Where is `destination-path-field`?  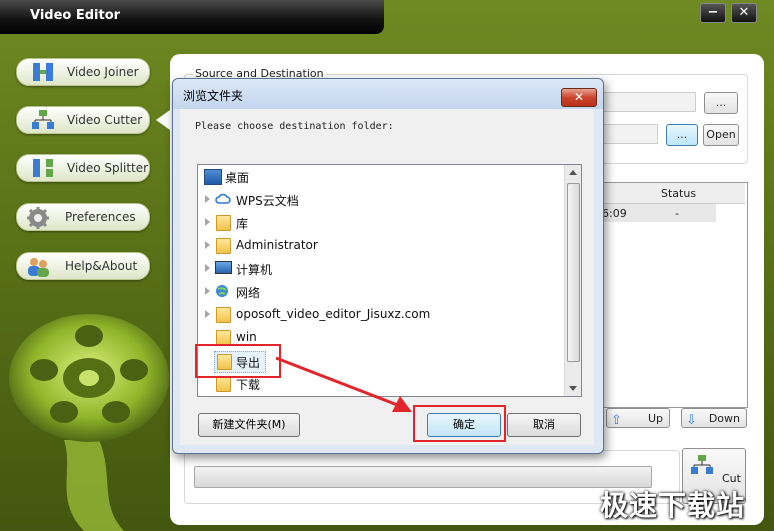
destination-path-field is located at coordinates (629, 134).